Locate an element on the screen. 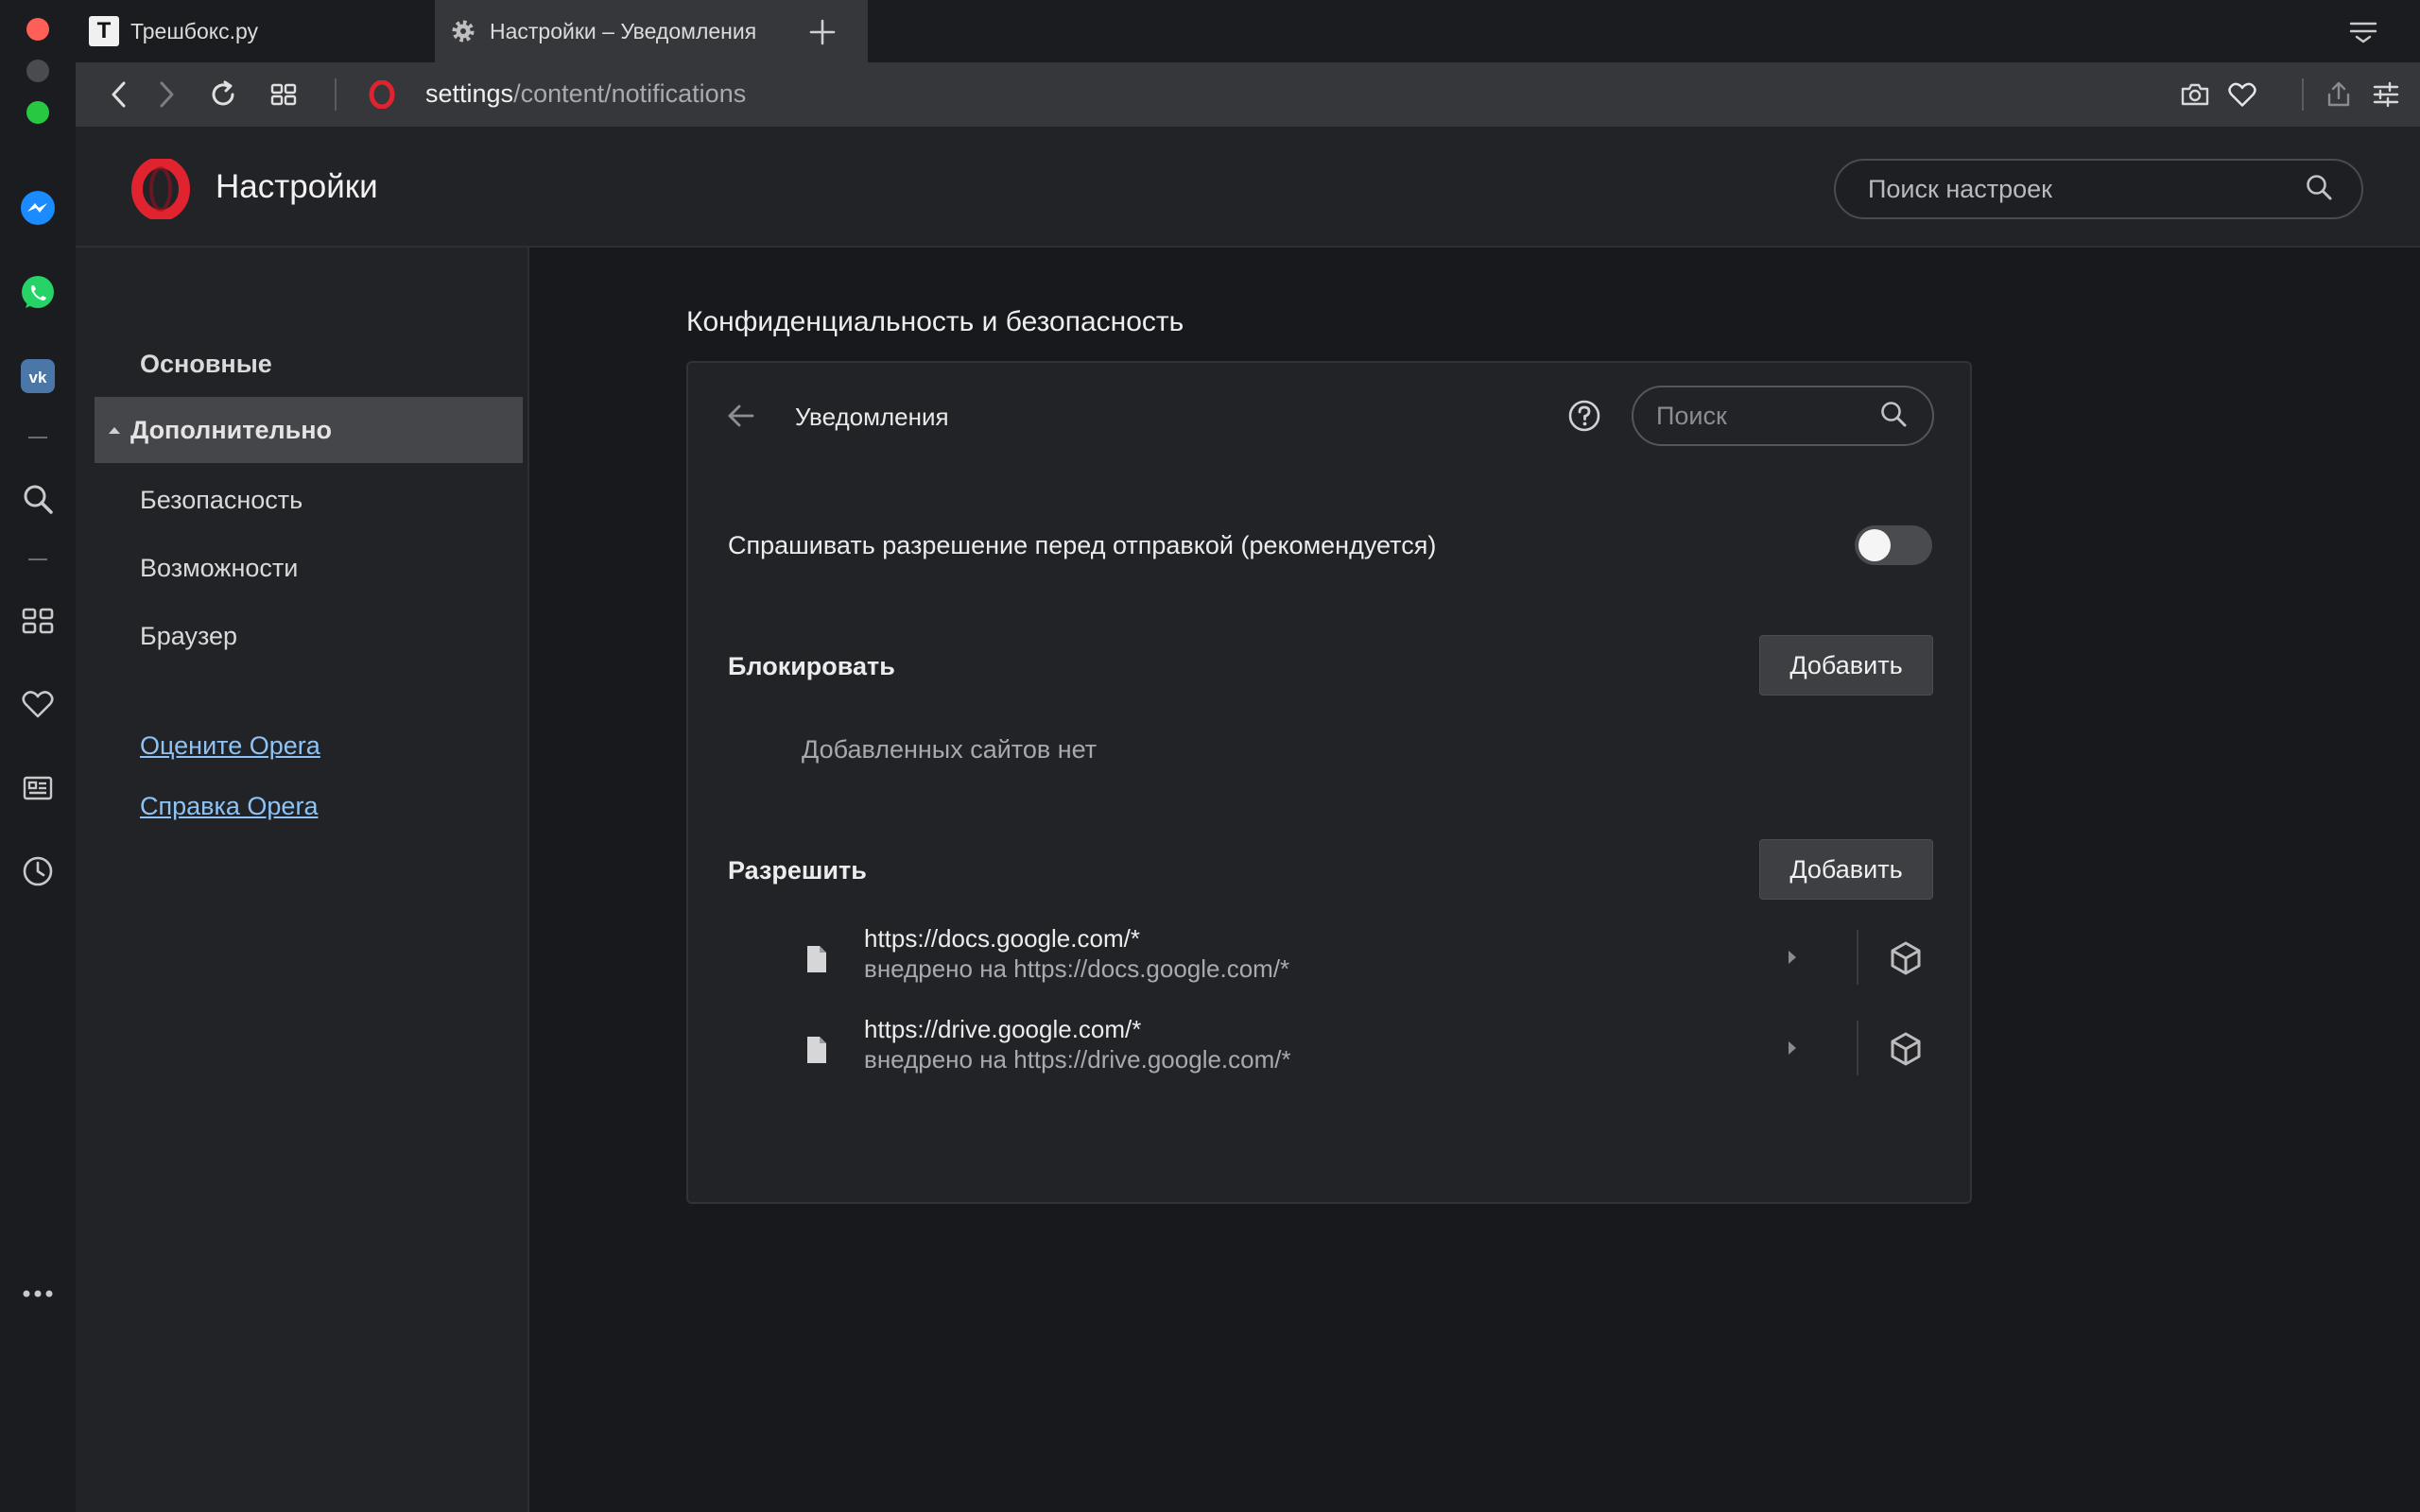 Image resolution: width=2420 pixels, height=1512 pixels. help-icon is located at coordinates (1584, 418).